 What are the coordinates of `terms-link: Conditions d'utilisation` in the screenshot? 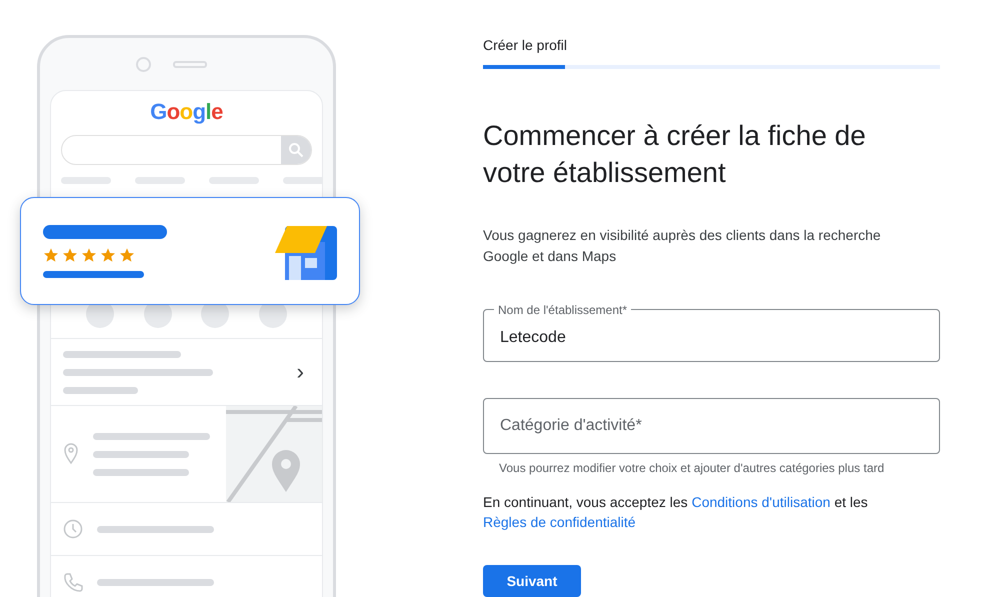 It's located at (761, 502).